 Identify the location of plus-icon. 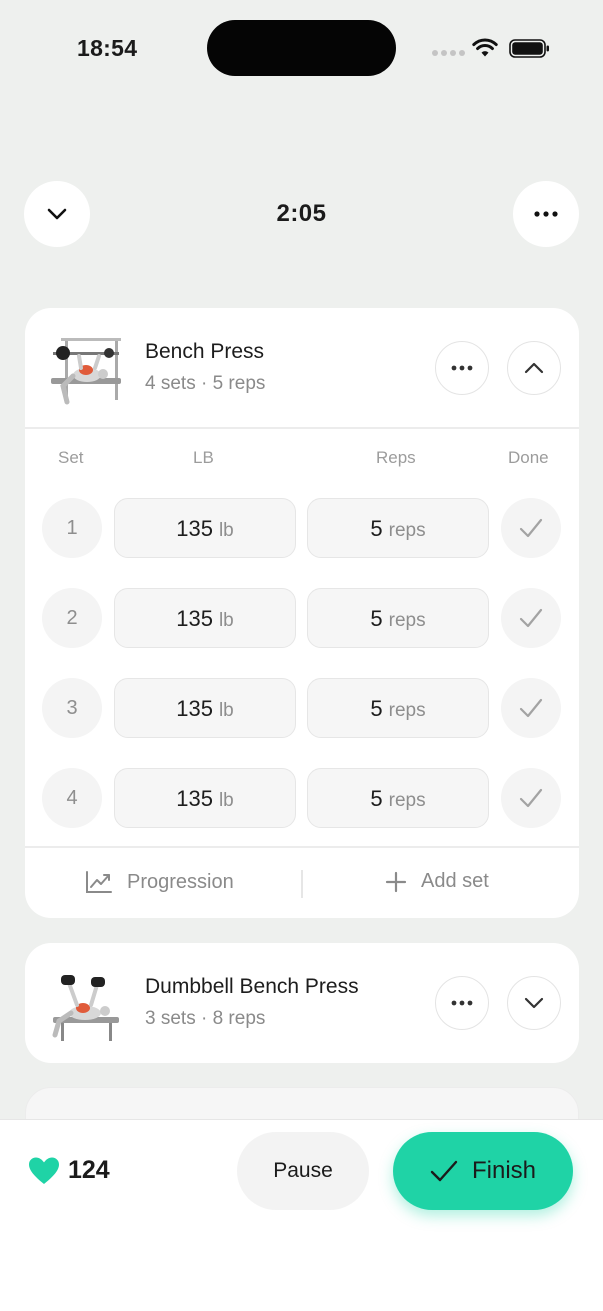
(396, 881).